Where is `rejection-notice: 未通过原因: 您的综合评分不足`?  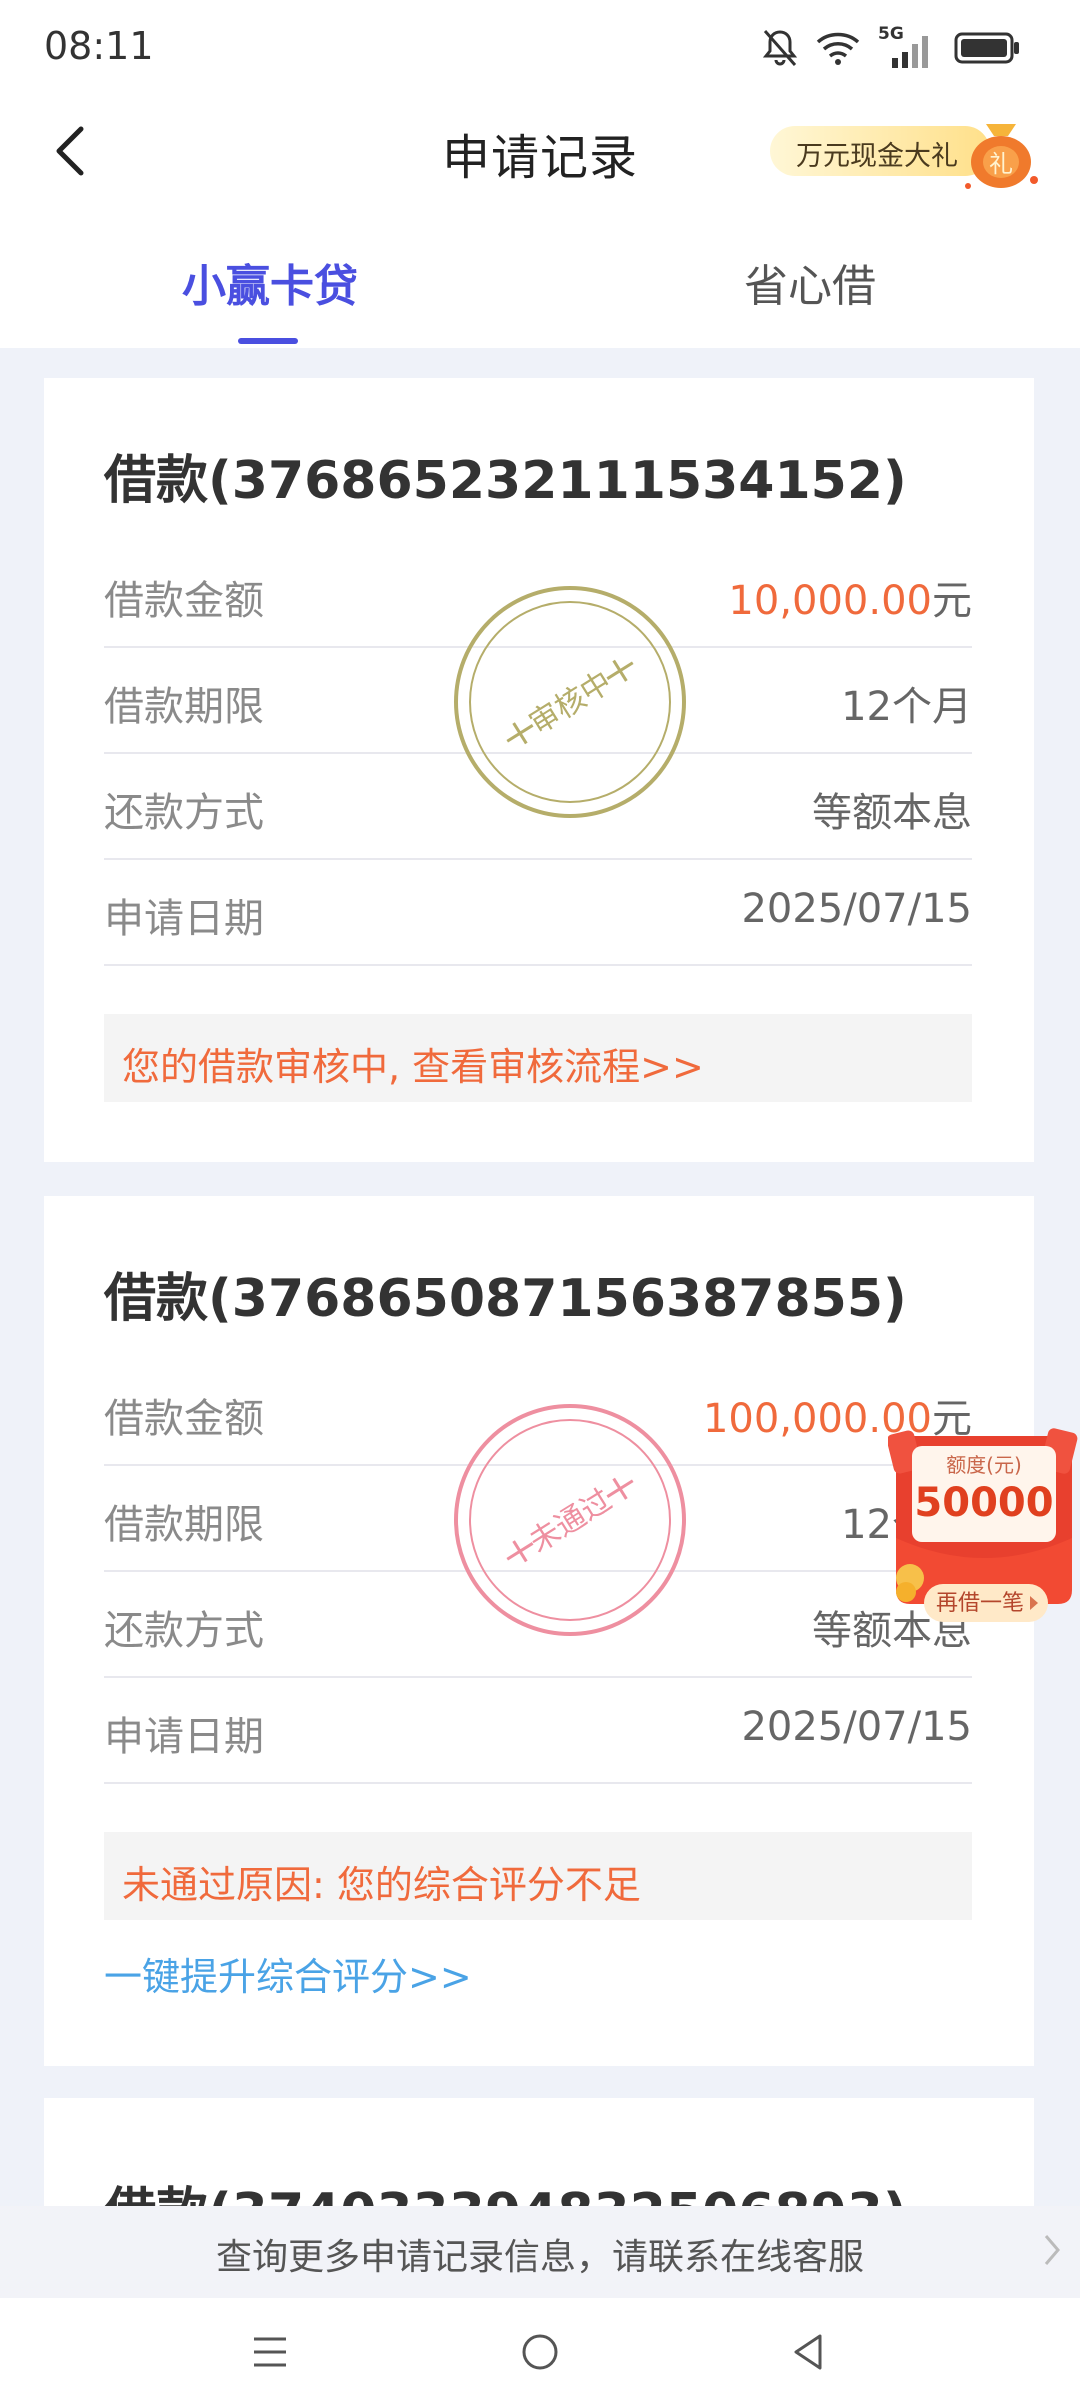 rejection-notice: 未通过原因: 您的综合评分不足 is located at coordinates (538, 1876).